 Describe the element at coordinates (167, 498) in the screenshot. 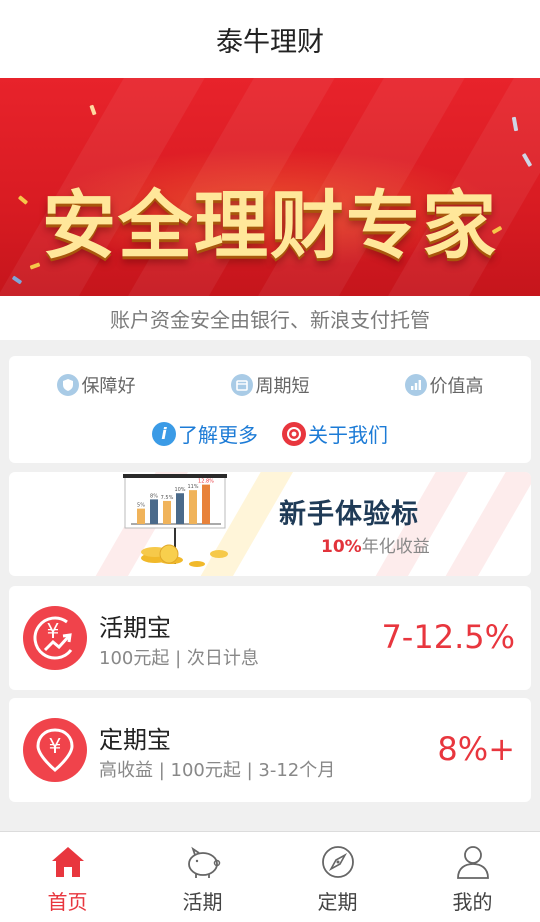

I see `chart-bar-label: 7.5%` at that location.